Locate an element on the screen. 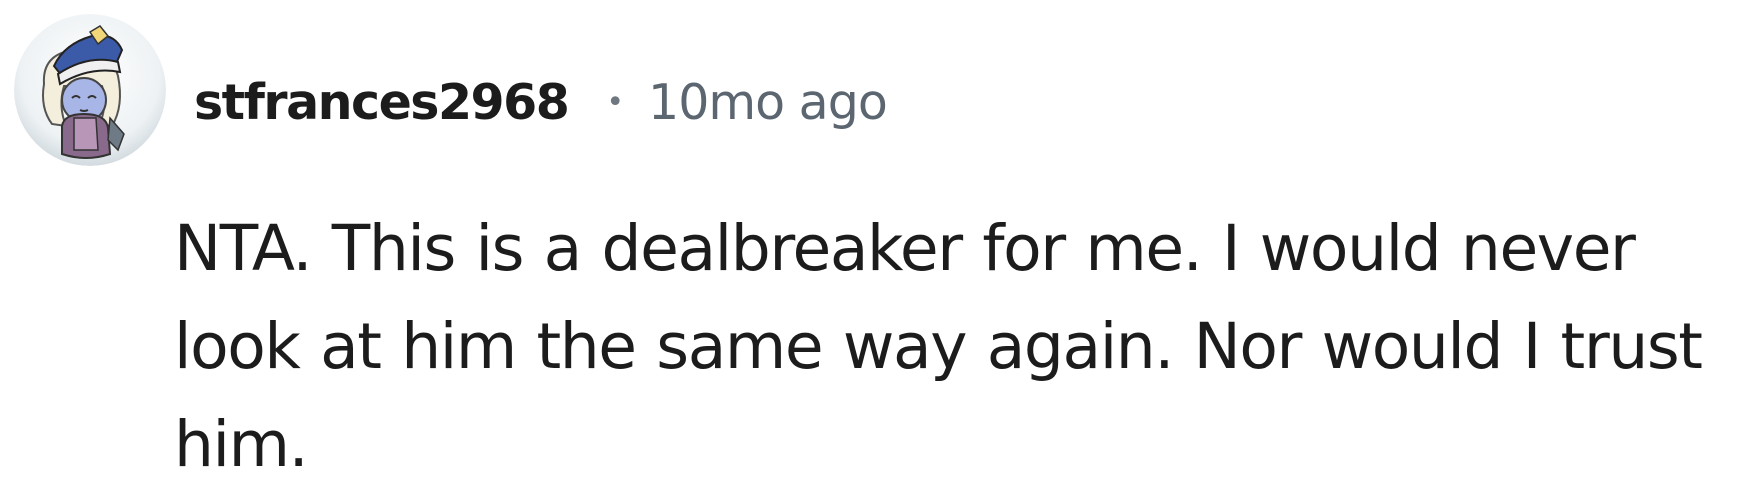 Image resolution: width=1761 pixels, height=498 pixels. avatar is located at coordinates (90, 90).